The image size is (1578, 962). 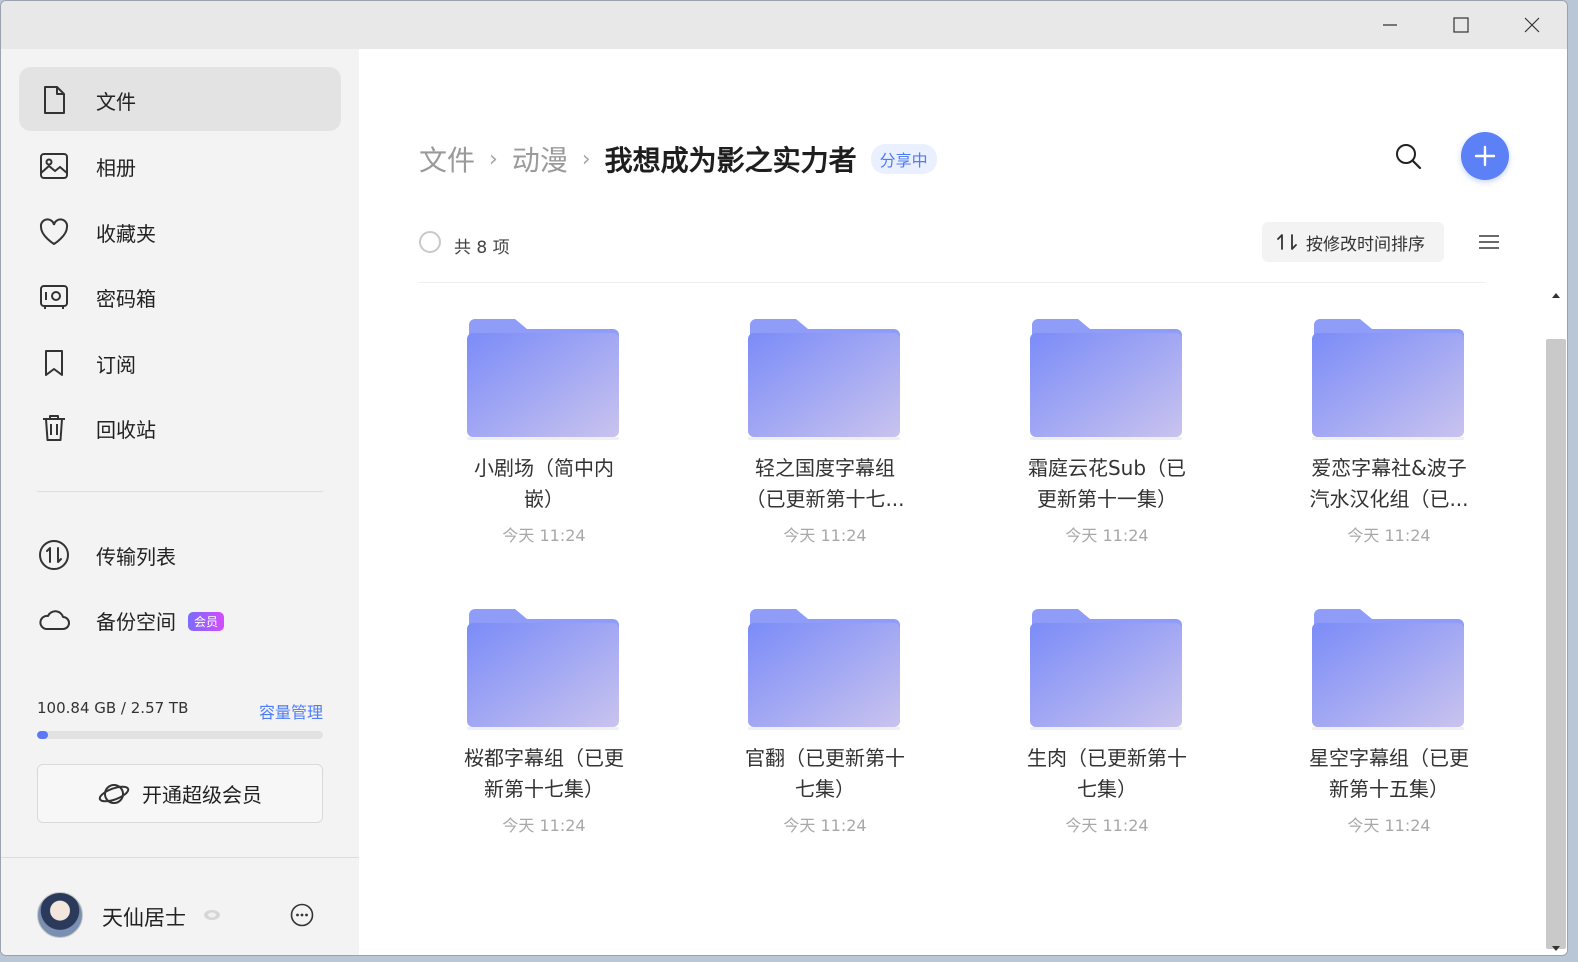 I want to click on sidebar-item-safe: 密码箱, so click(x=180, y=296).